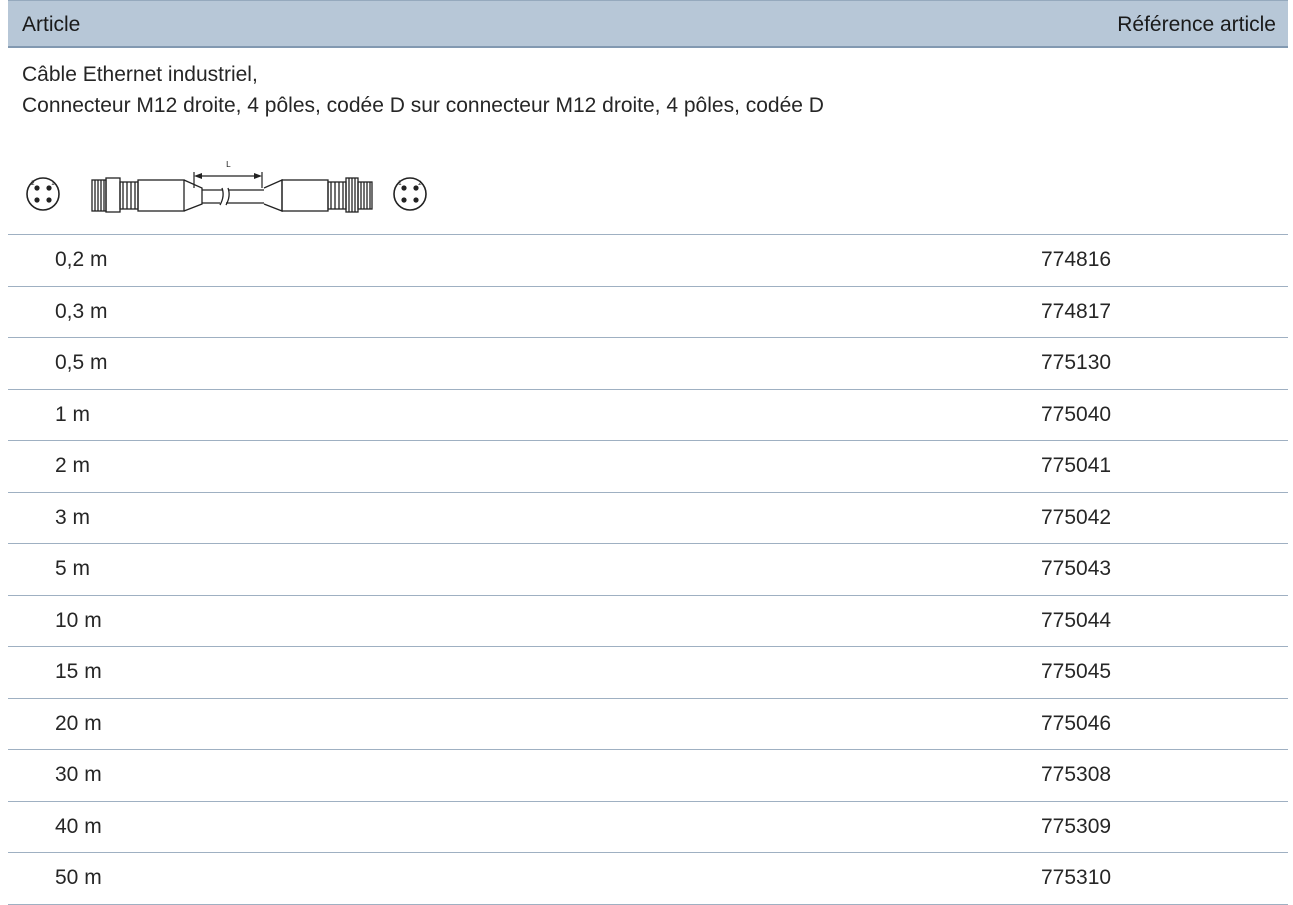  Describe the element at coordinates (78, 671) in the screenshot. I see `row-length: 15 m` at that location.